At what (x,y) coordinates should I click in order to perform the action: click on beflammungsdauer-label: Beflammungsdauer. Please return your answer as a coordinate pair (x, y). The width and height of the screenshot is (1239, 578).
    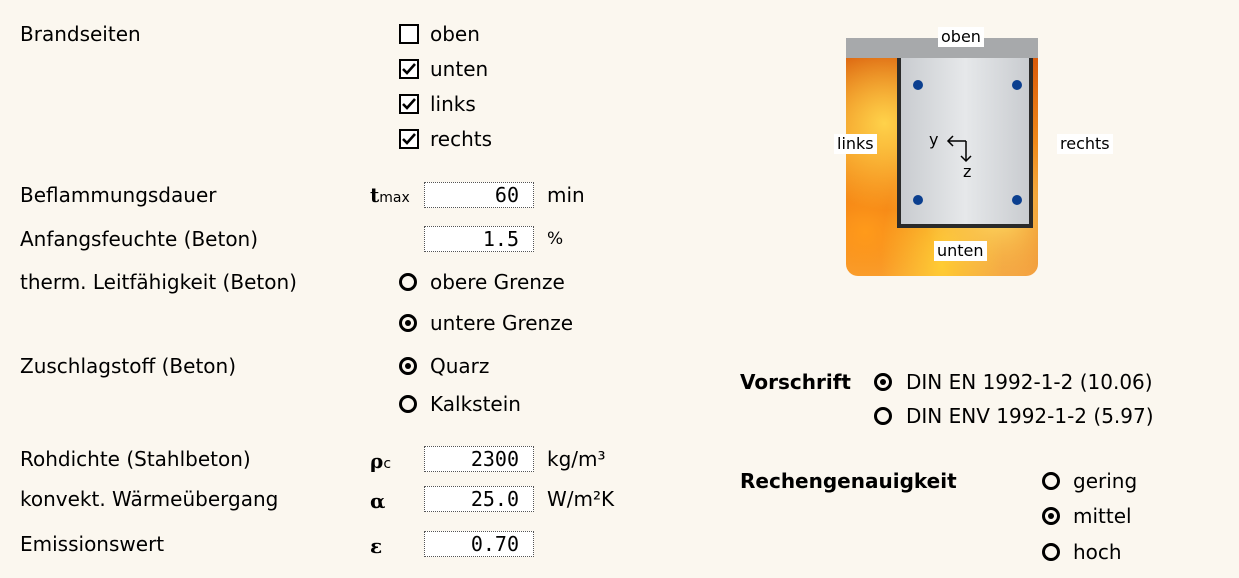
    Looking at the image, I should click on (118, 195).